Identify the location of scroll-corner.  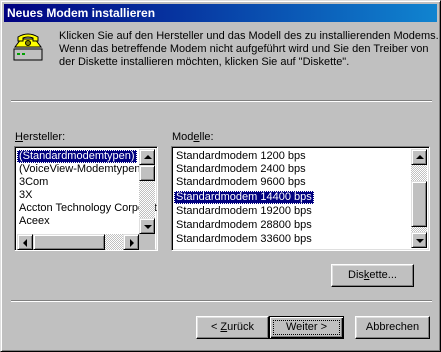
(147, 242).